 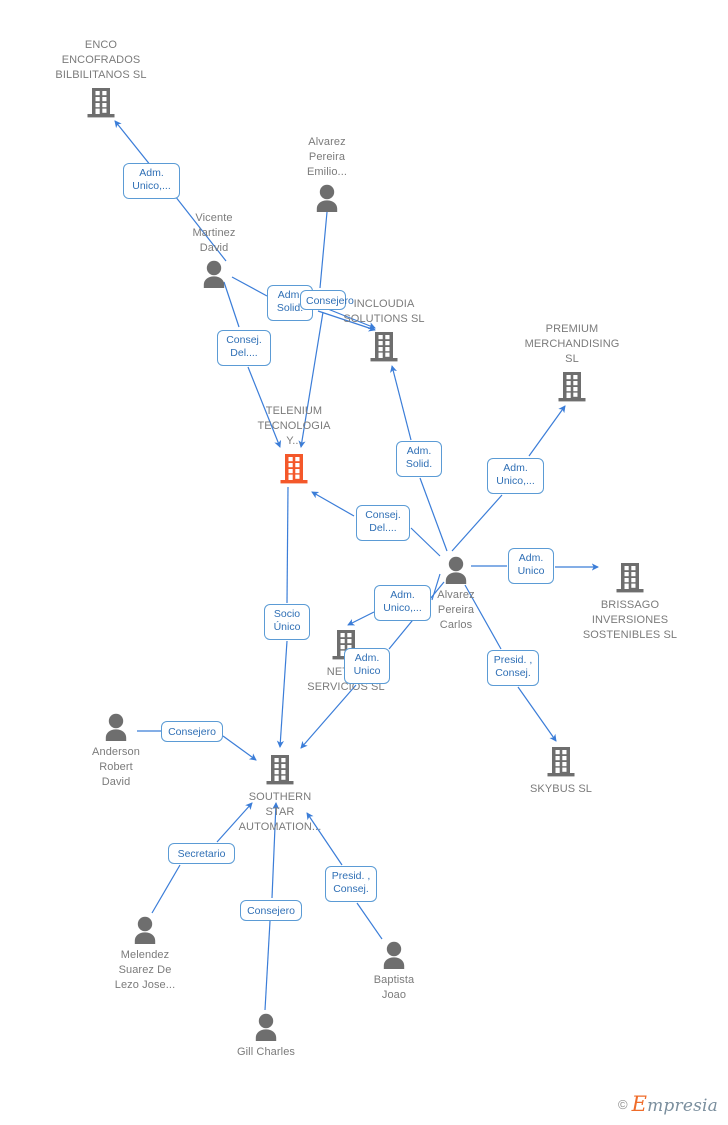 I want to click on edge-emilio-to-c2, so click(x=323, y=250).